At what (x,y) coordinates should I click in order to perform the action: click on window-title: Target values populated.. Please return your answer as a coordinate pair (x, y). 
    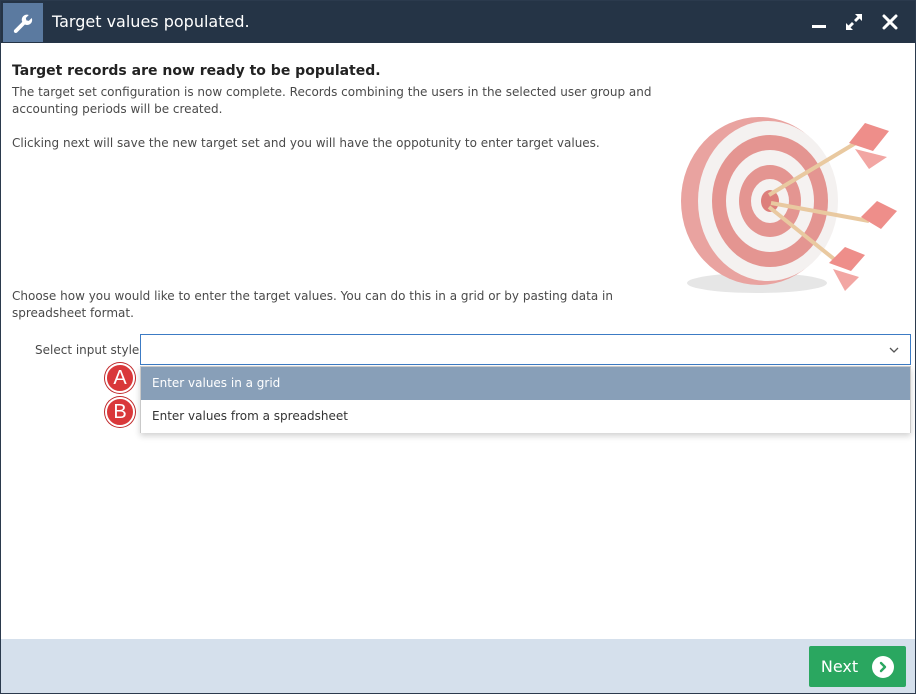
    Looking at the image, I should click on (151, 21).